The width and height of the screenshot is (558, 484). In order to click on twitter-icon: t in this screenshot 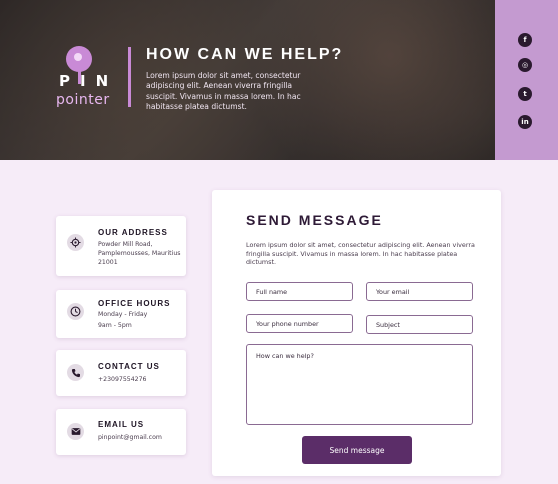, I will do `click(525, 94)`.